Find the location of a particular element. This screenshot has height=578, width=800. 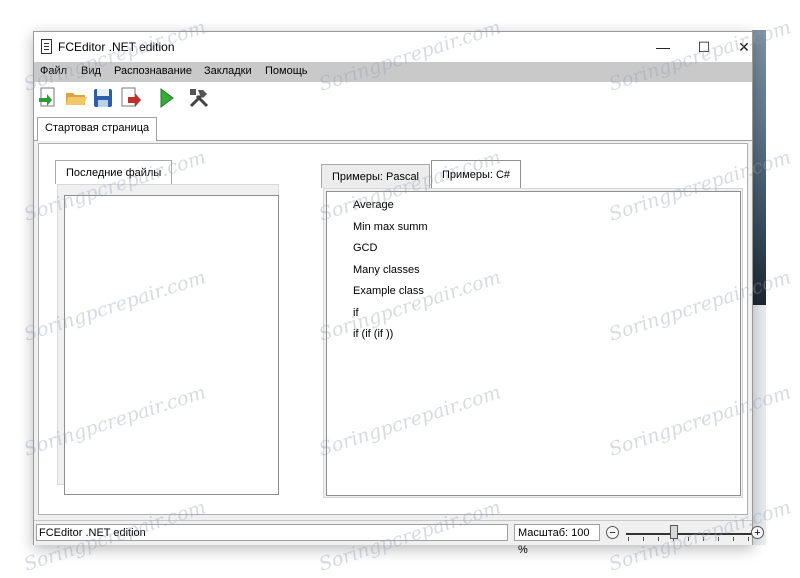

zoom-in-button: + is located at coordinates (757, 532).